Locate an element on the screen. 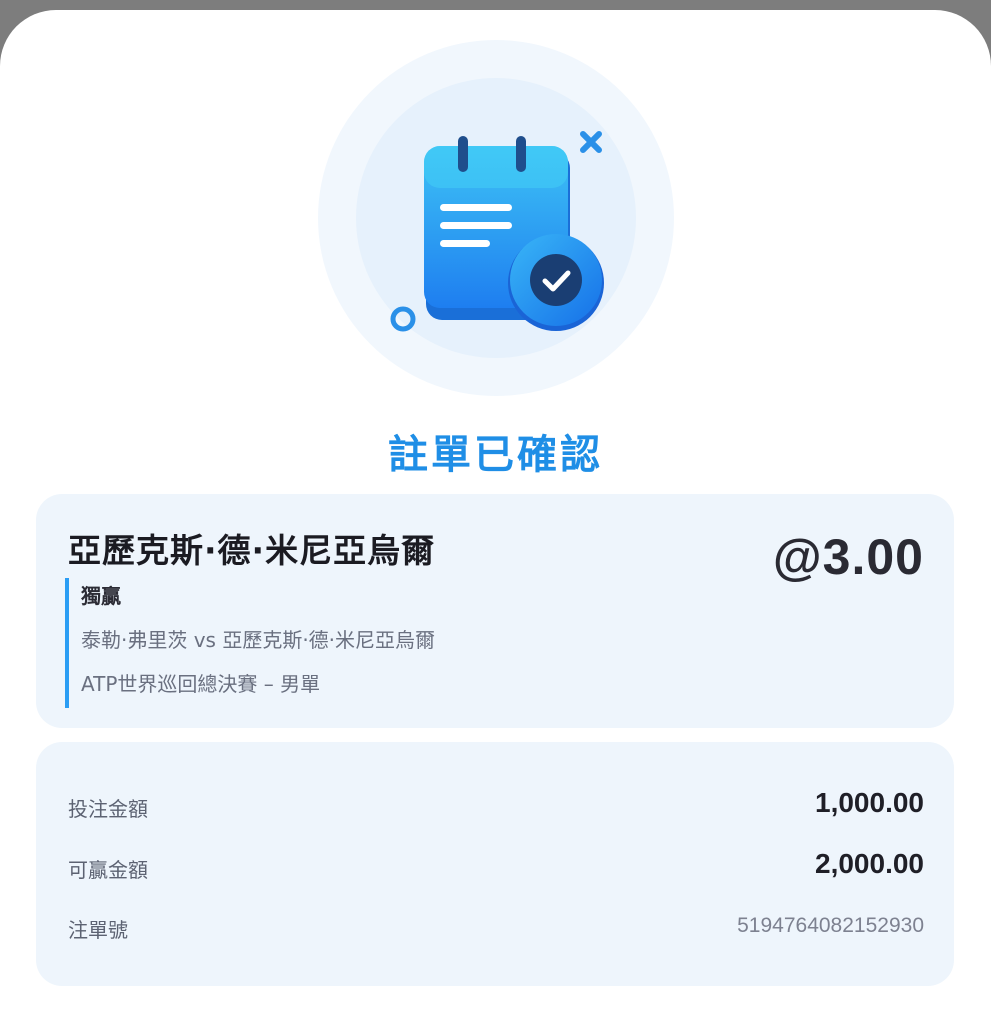 The image size is (991, 1010). payout-value: 2,000.00 is located at coordinates (869, 863).